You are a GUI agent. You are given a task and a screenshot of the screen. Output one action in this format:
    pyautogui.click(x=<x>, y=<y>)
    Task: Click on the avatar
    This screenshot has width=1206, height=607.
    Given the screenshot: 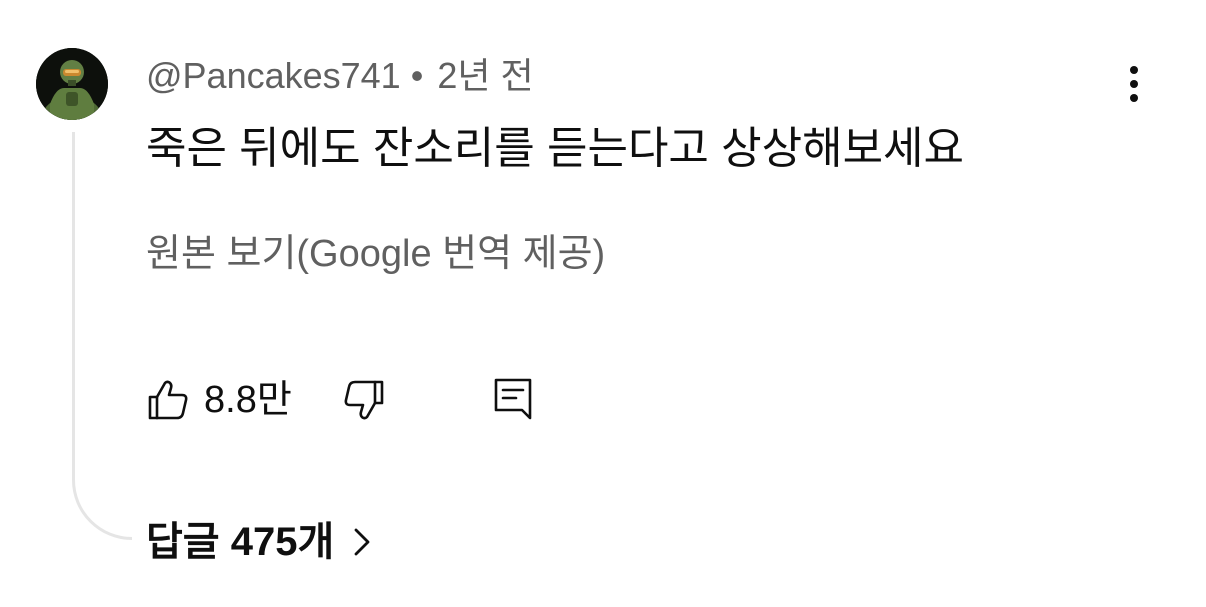 What is the action you would take?
    pyautogui.click(x=72, y=84)
    